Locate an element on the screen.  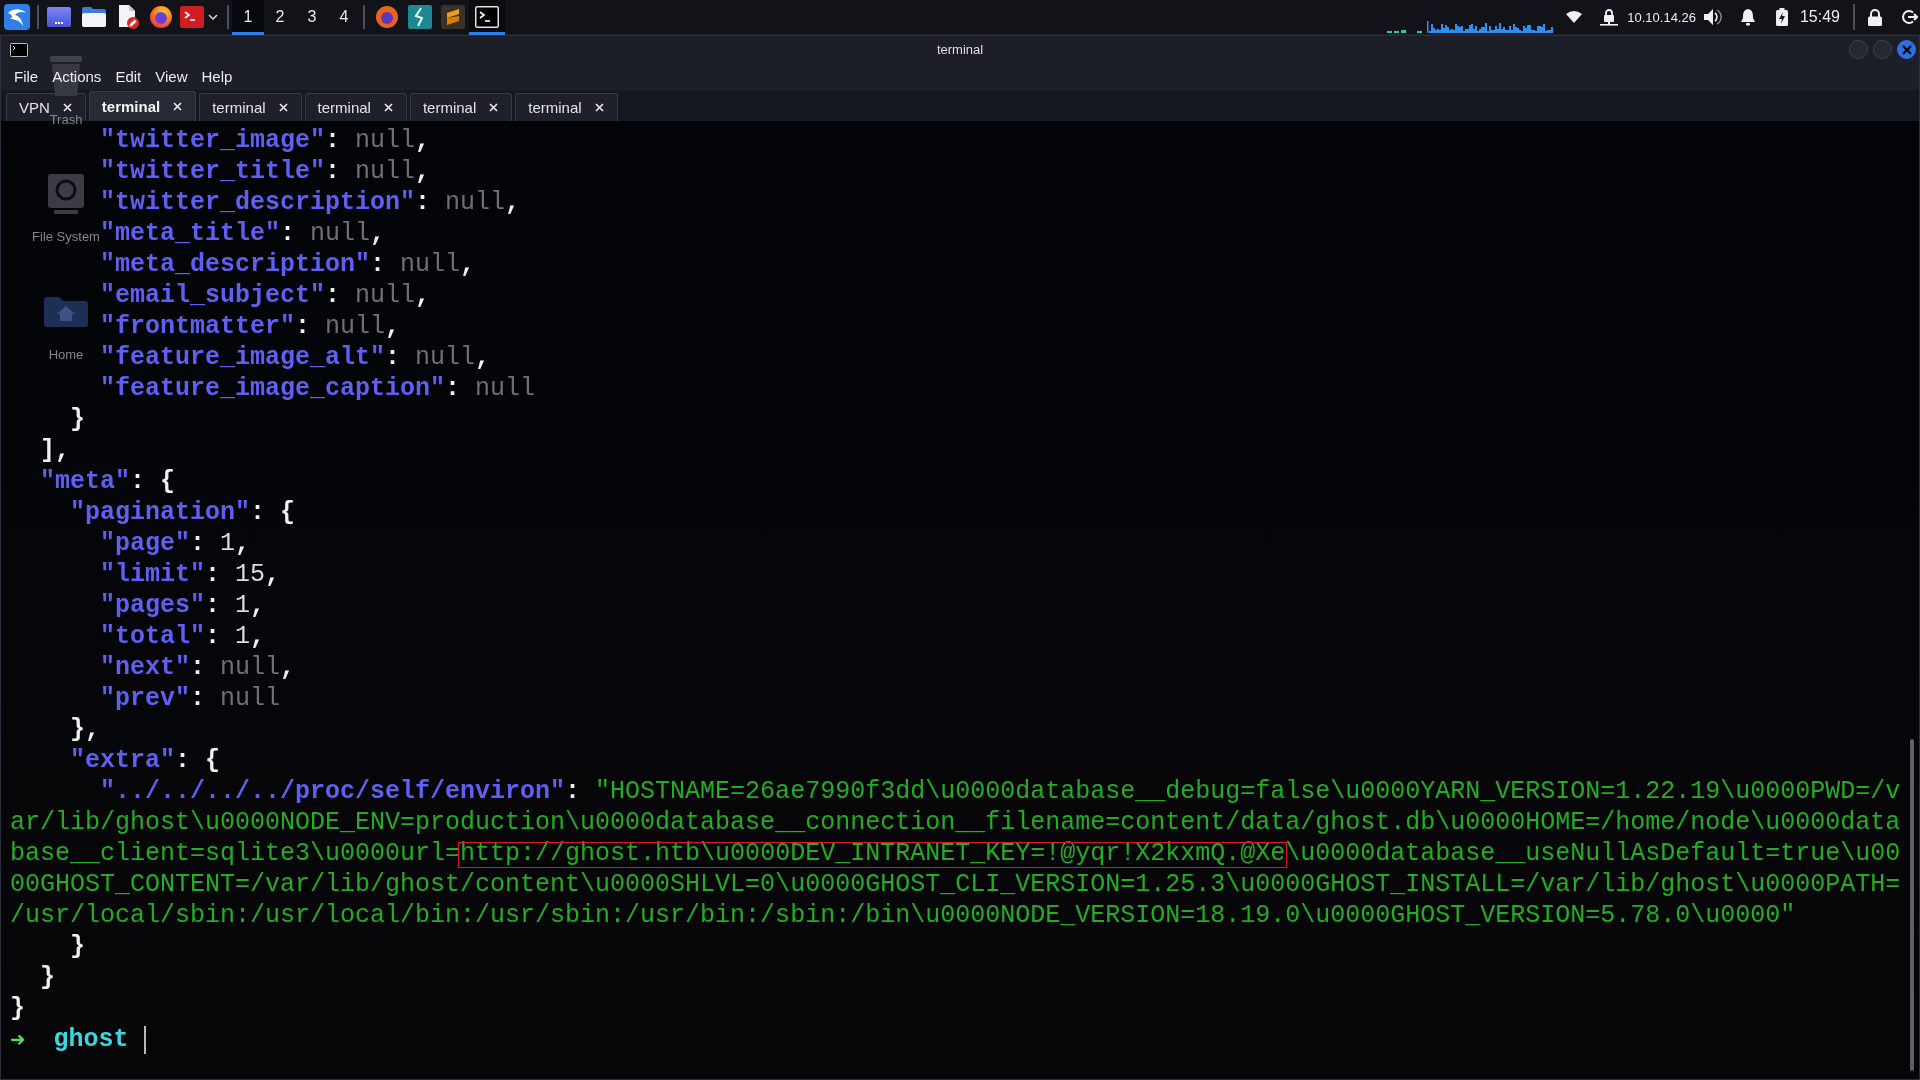
json-line: /usr/local/sbin:/usr/local/bin:/usr/sbin:/usr/bin:/sbin:/bin\u0000NODE_VERSION=18.19.0\u0000GHOST_VERSION=5.78.0\u0000" is located at coordinates (903, 915).